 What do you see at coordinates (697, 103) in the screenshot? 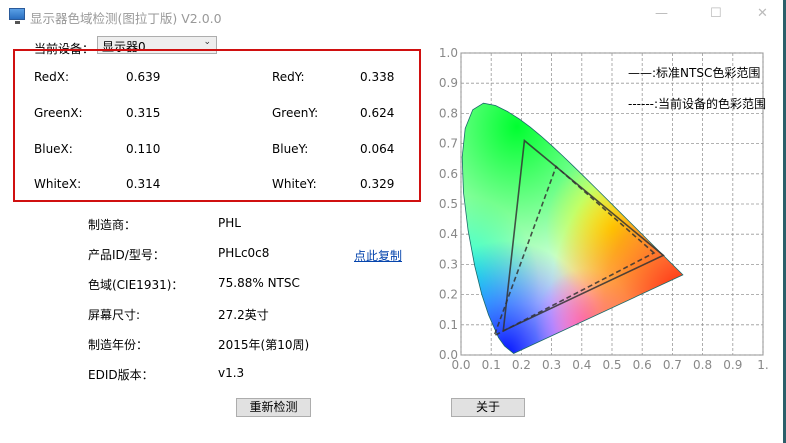
I see `legend-entry: ------:当前设备的色彩范围` at bounding box center [697, 103].